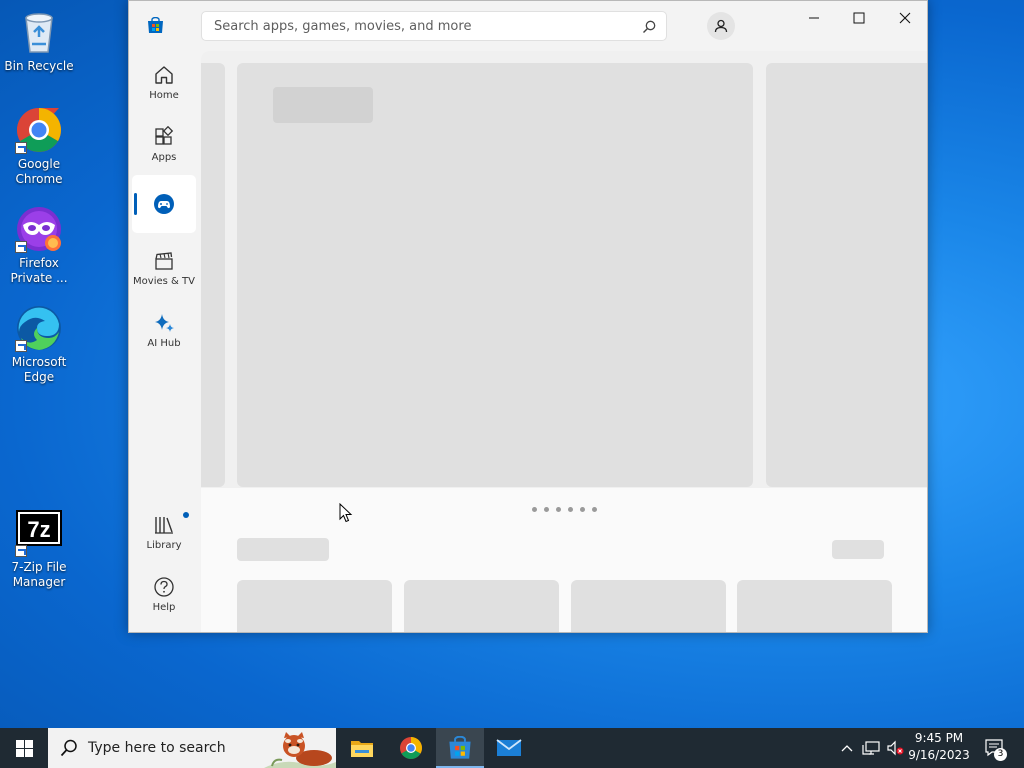  I want to click on nav-label: Movies & TV, so click(164, 281).